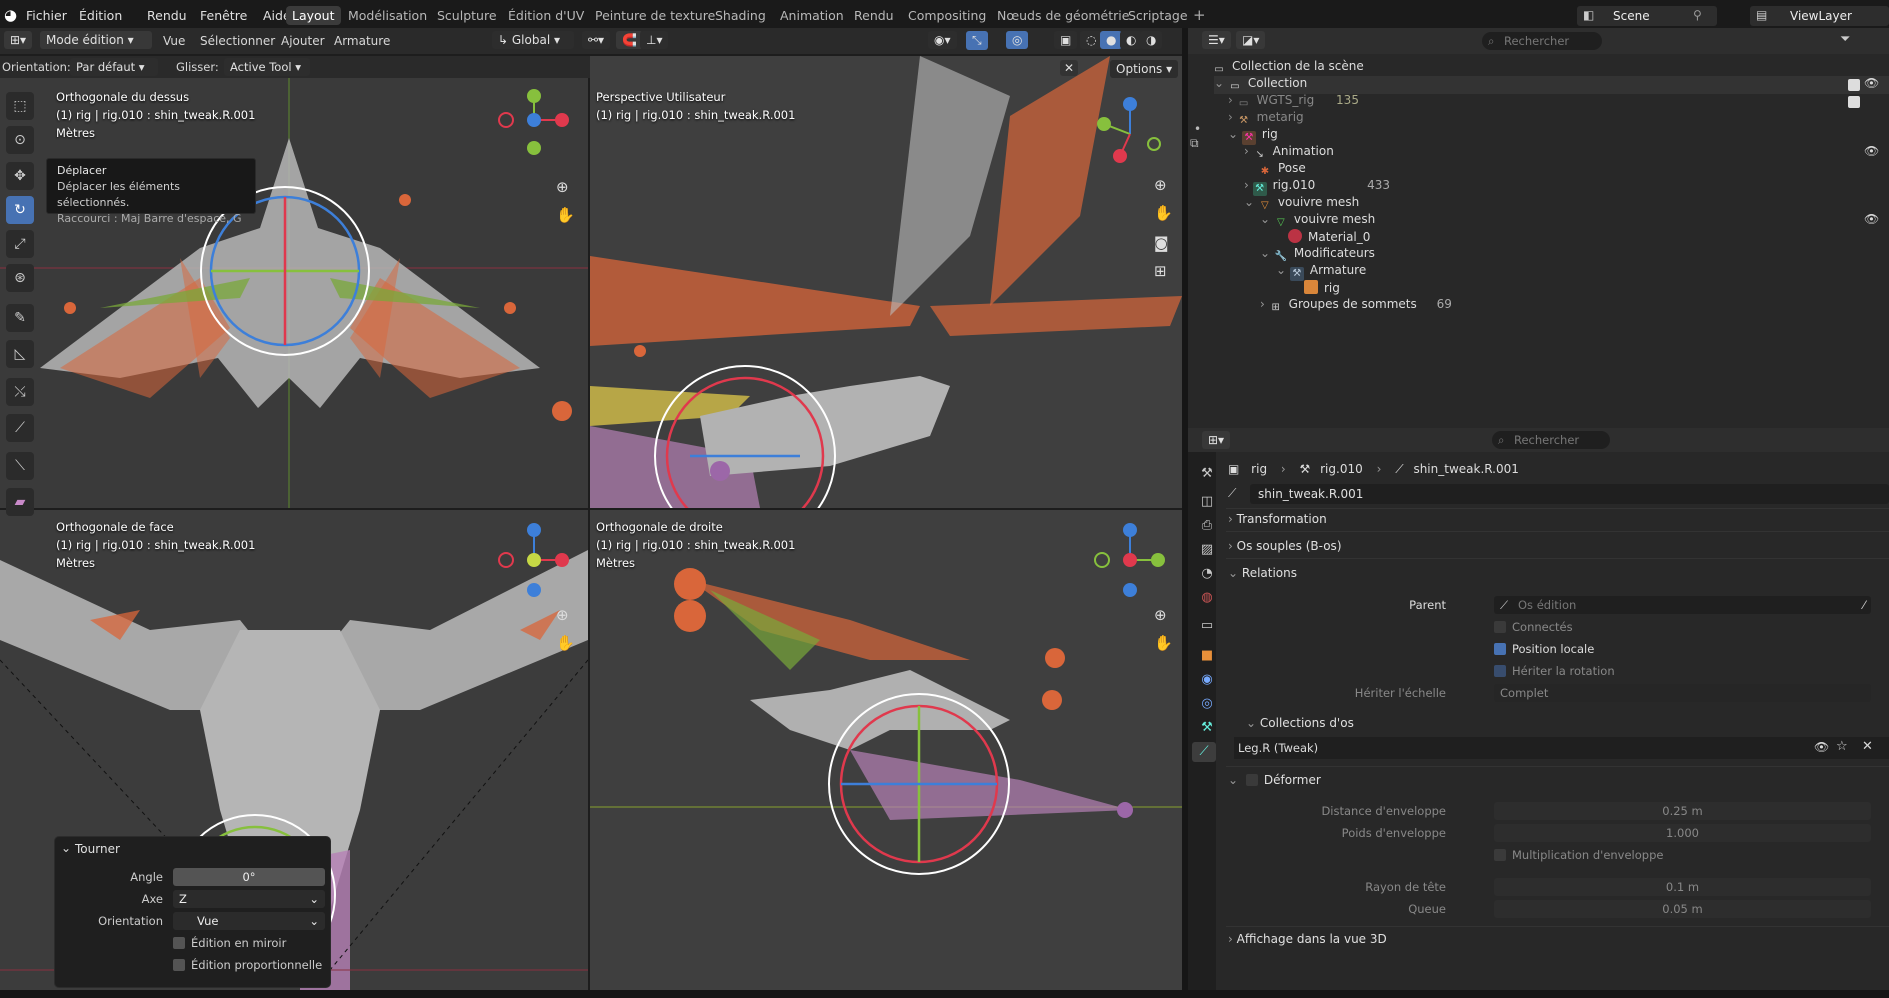  What do you see at coordinates (629, 40) in the screenshot?
I see `snap-icon: 🧲` at bounding box center [629, 40].